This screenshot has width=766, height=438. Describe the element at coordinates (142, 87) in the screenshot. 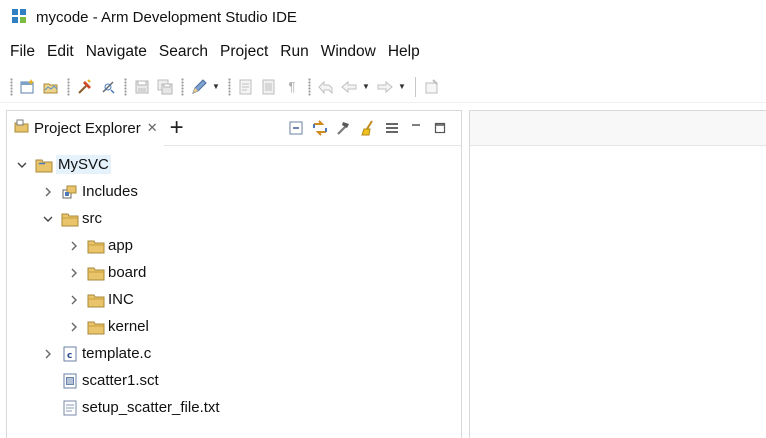

I see `save-icon` at that location.